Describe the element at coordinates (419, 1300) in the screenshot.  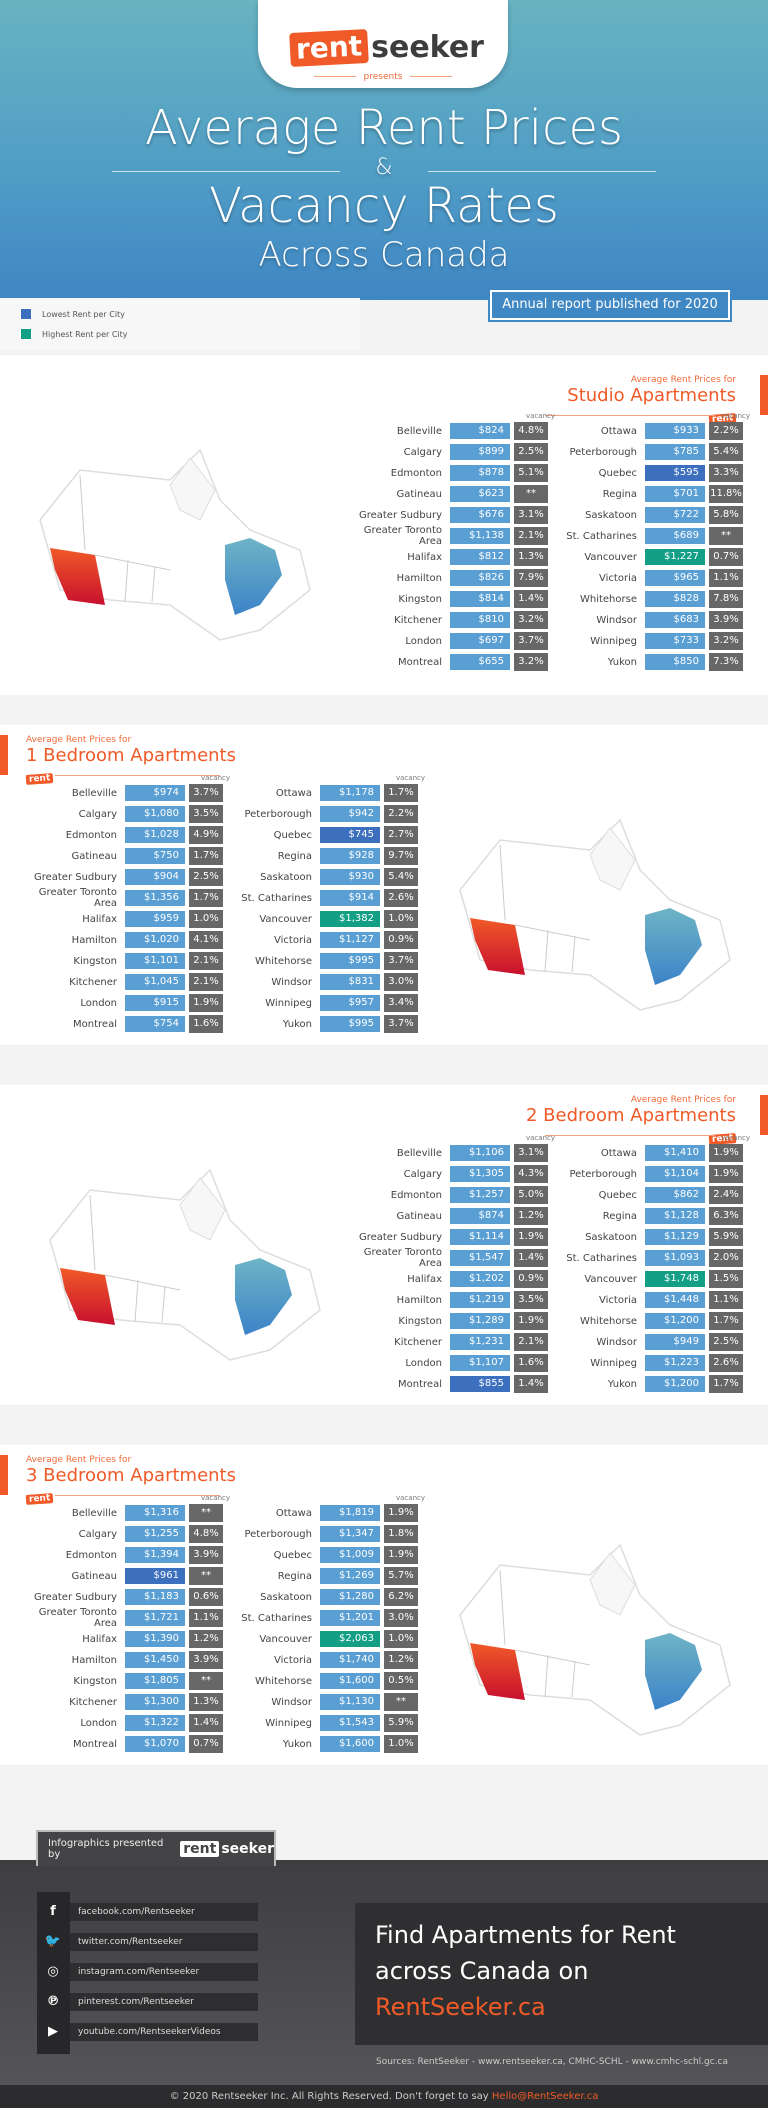
I see `city-name: Hamilton` at that location.